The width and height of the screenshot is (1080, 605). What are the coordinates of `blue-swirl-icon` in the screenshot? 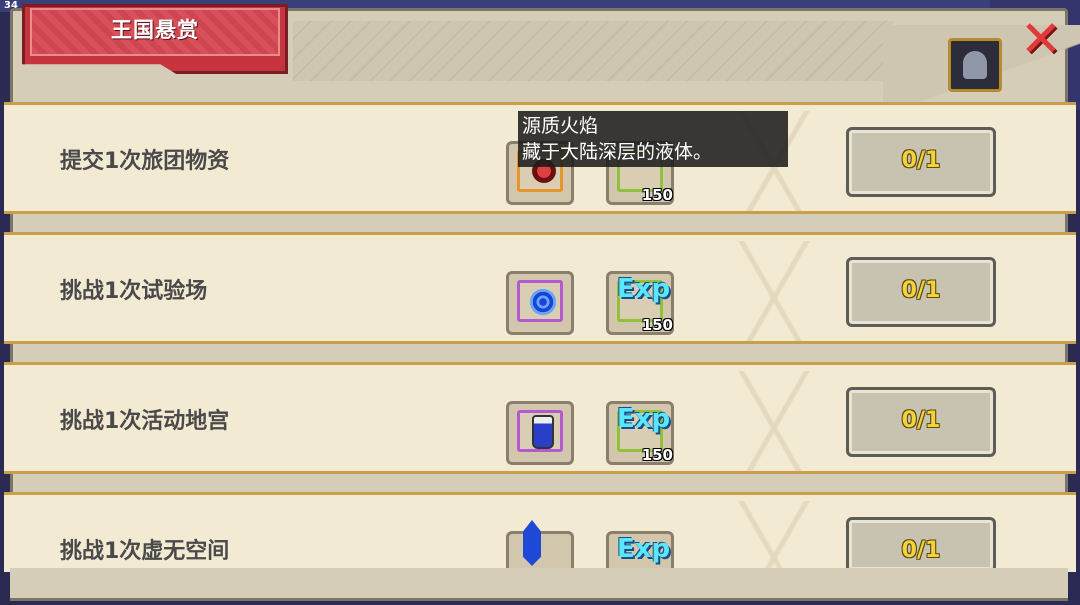 It's located at (543, 302).